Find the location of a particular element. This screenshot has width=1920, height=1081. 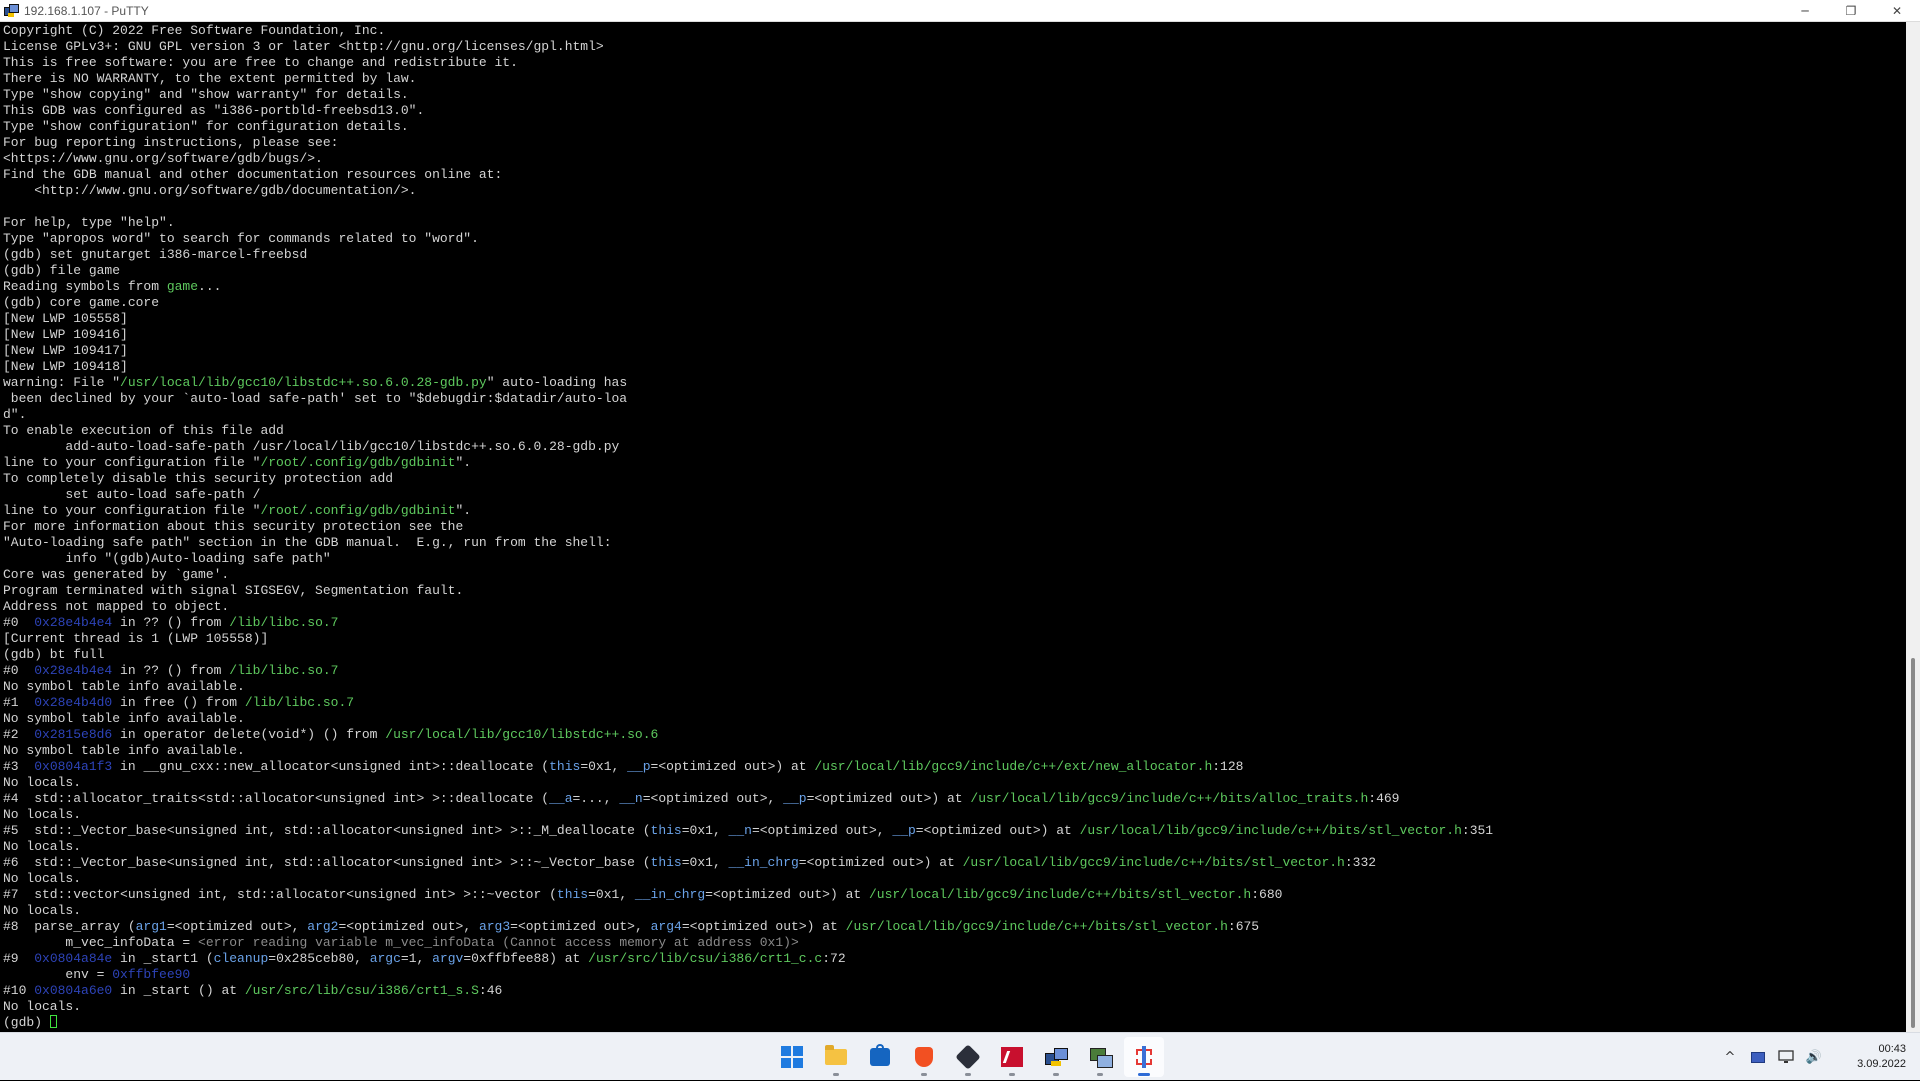

taskbar-snipping-tool is located at coordinates (1144, 1057).